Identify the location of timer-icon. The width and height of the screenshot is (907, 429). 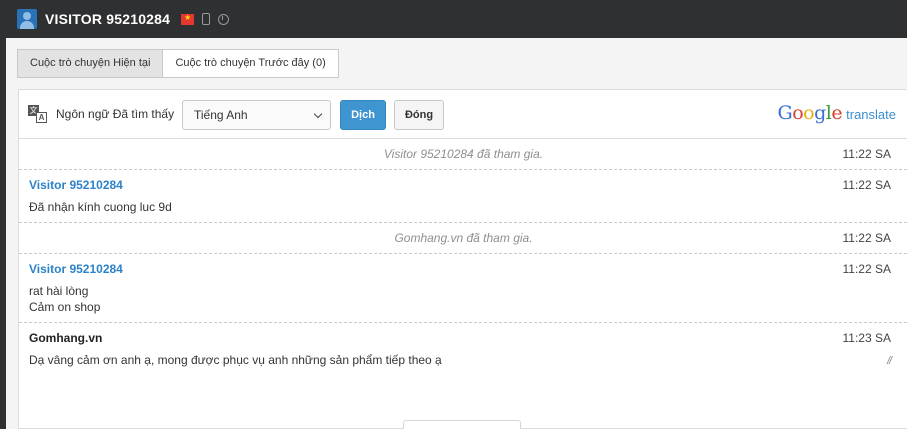
(224, 19).